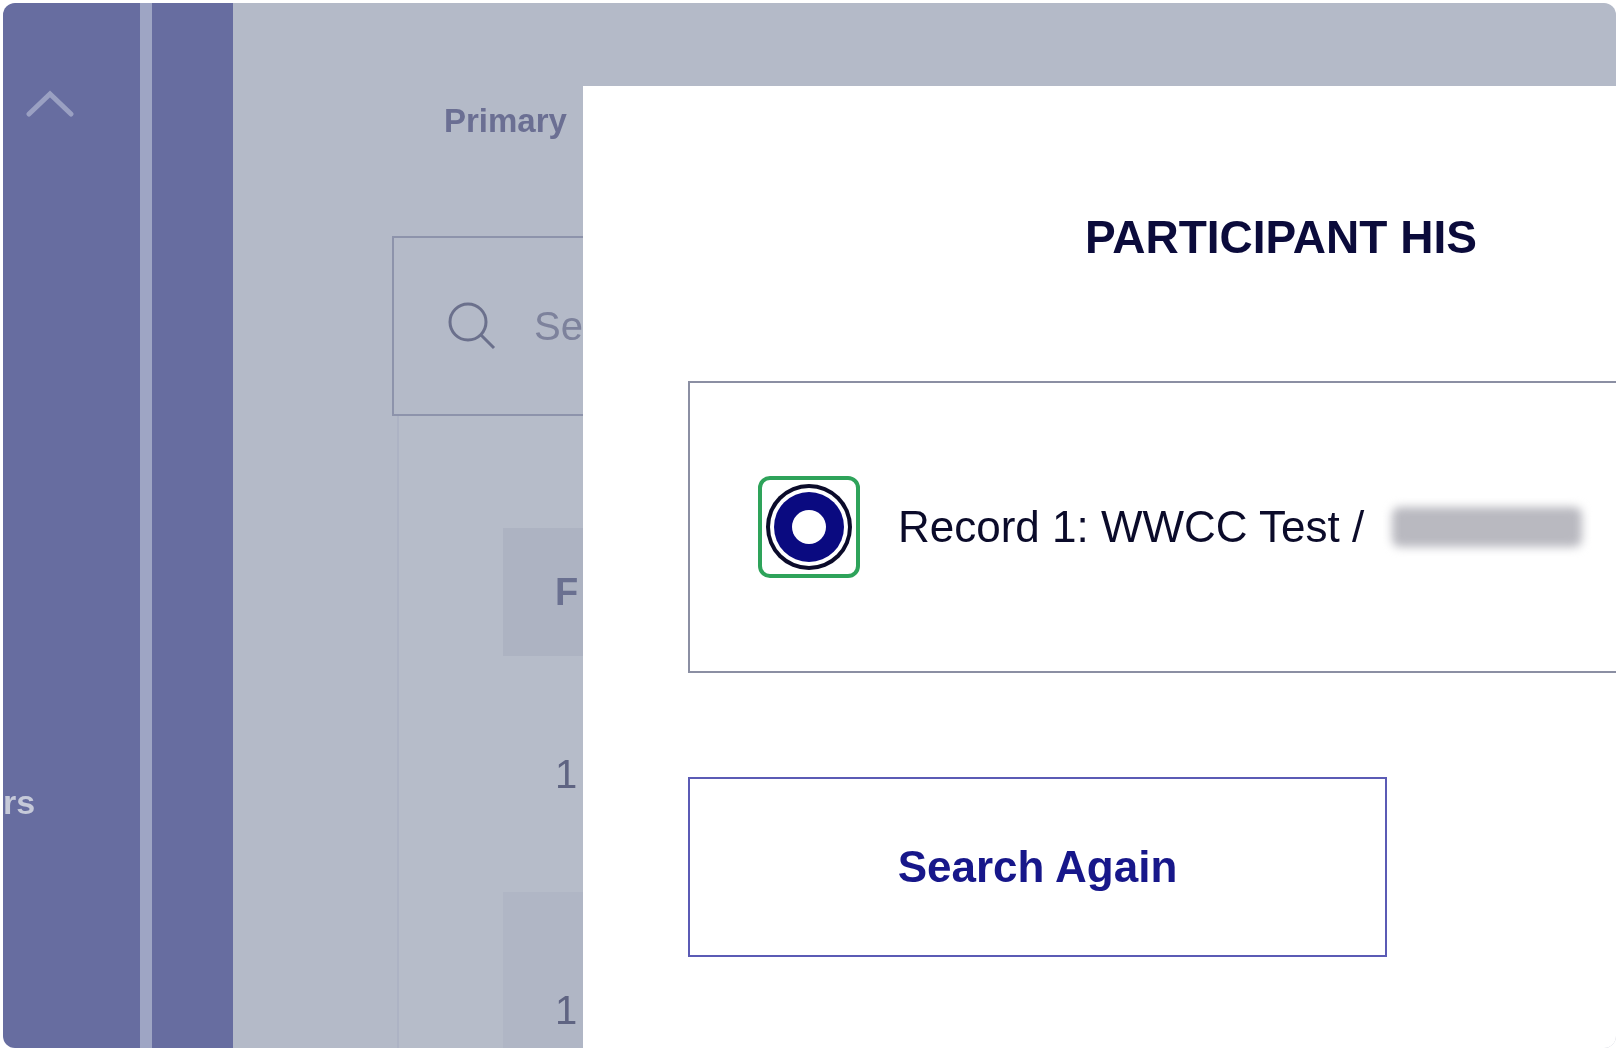 This screenshot has height=1051, width=1619. What do you see at coordinates (809, 527) in the screenshot?
I see `radio-button` at bounding box center [809, 527].